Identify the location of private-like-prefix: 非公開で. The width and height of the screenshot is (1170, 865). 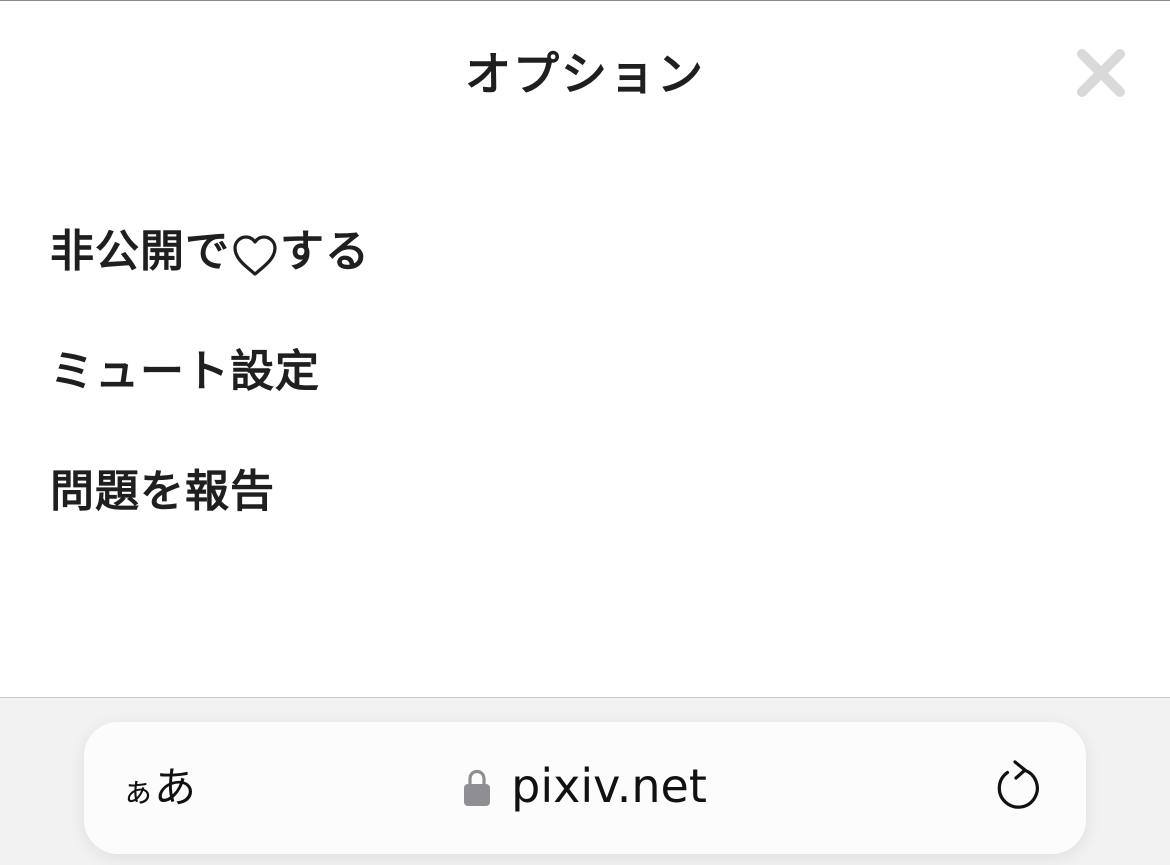
(140, 251).